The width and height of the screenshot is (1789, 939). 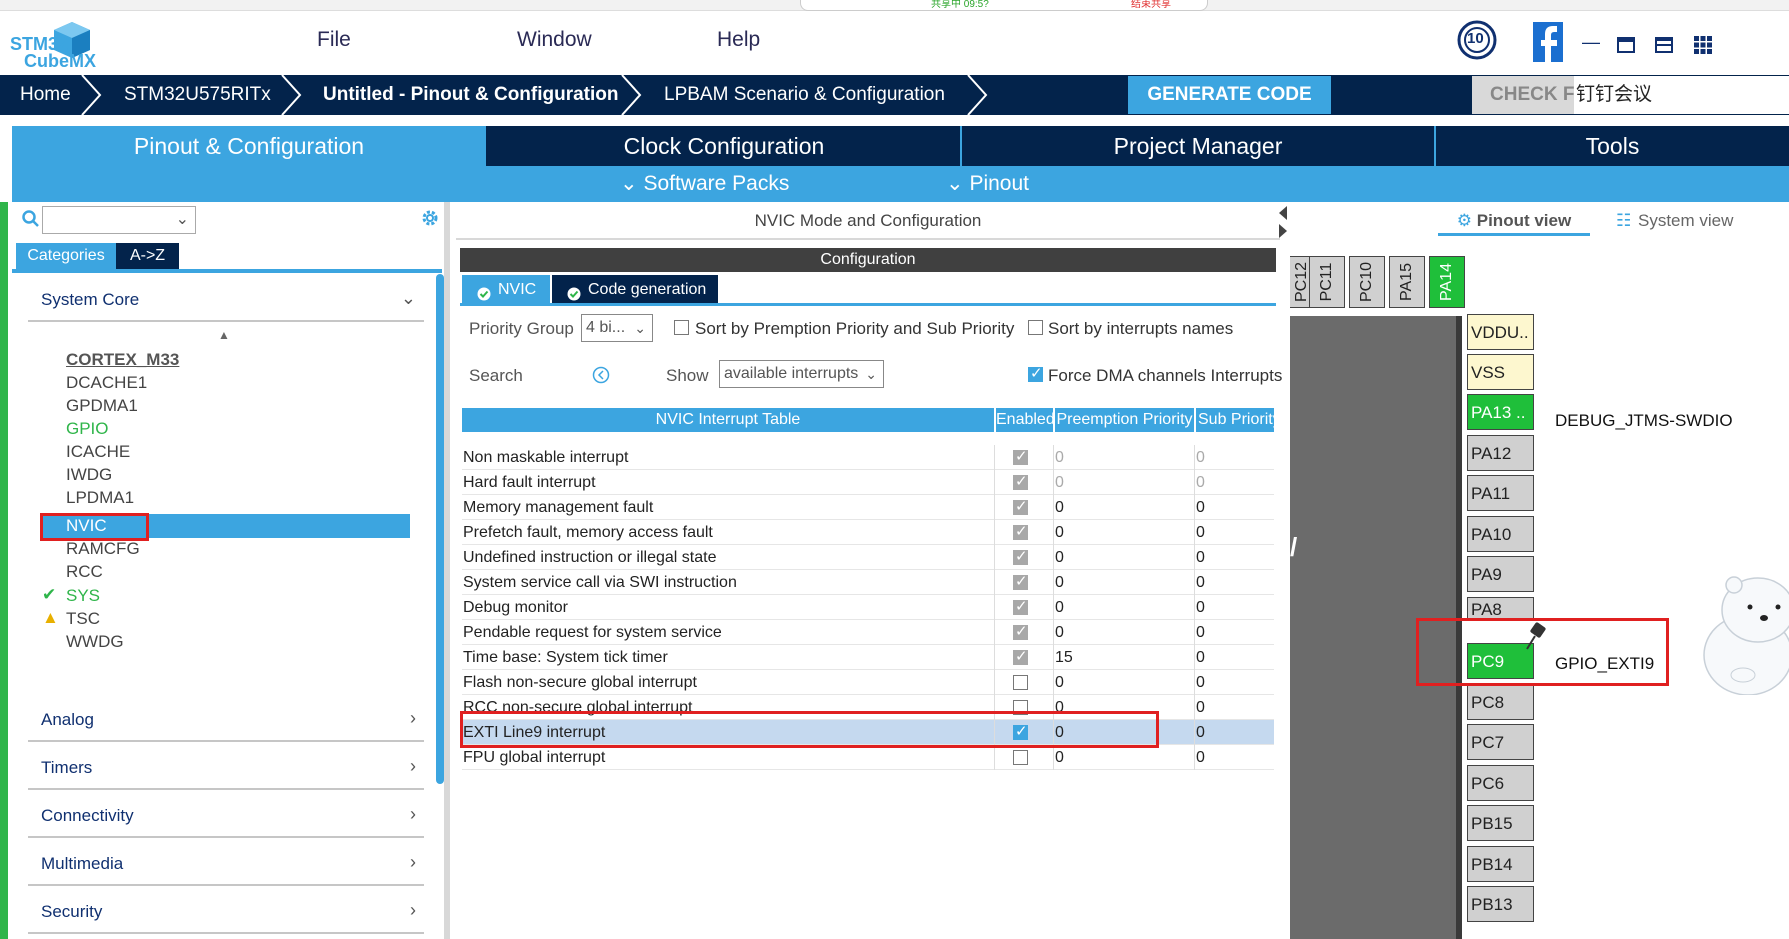 I want to click on section-connectivity: Connectivity ›, so click(x=226, y=815).